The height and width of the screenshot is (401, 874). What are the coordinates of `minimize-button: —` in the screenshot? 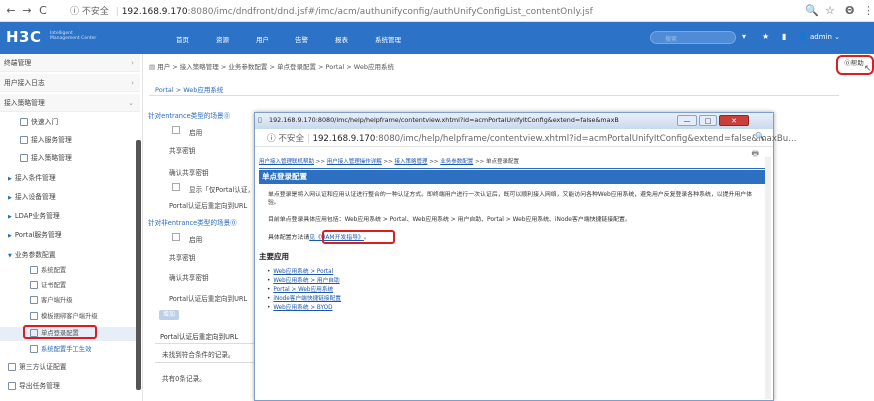 It's located at (687, 120).